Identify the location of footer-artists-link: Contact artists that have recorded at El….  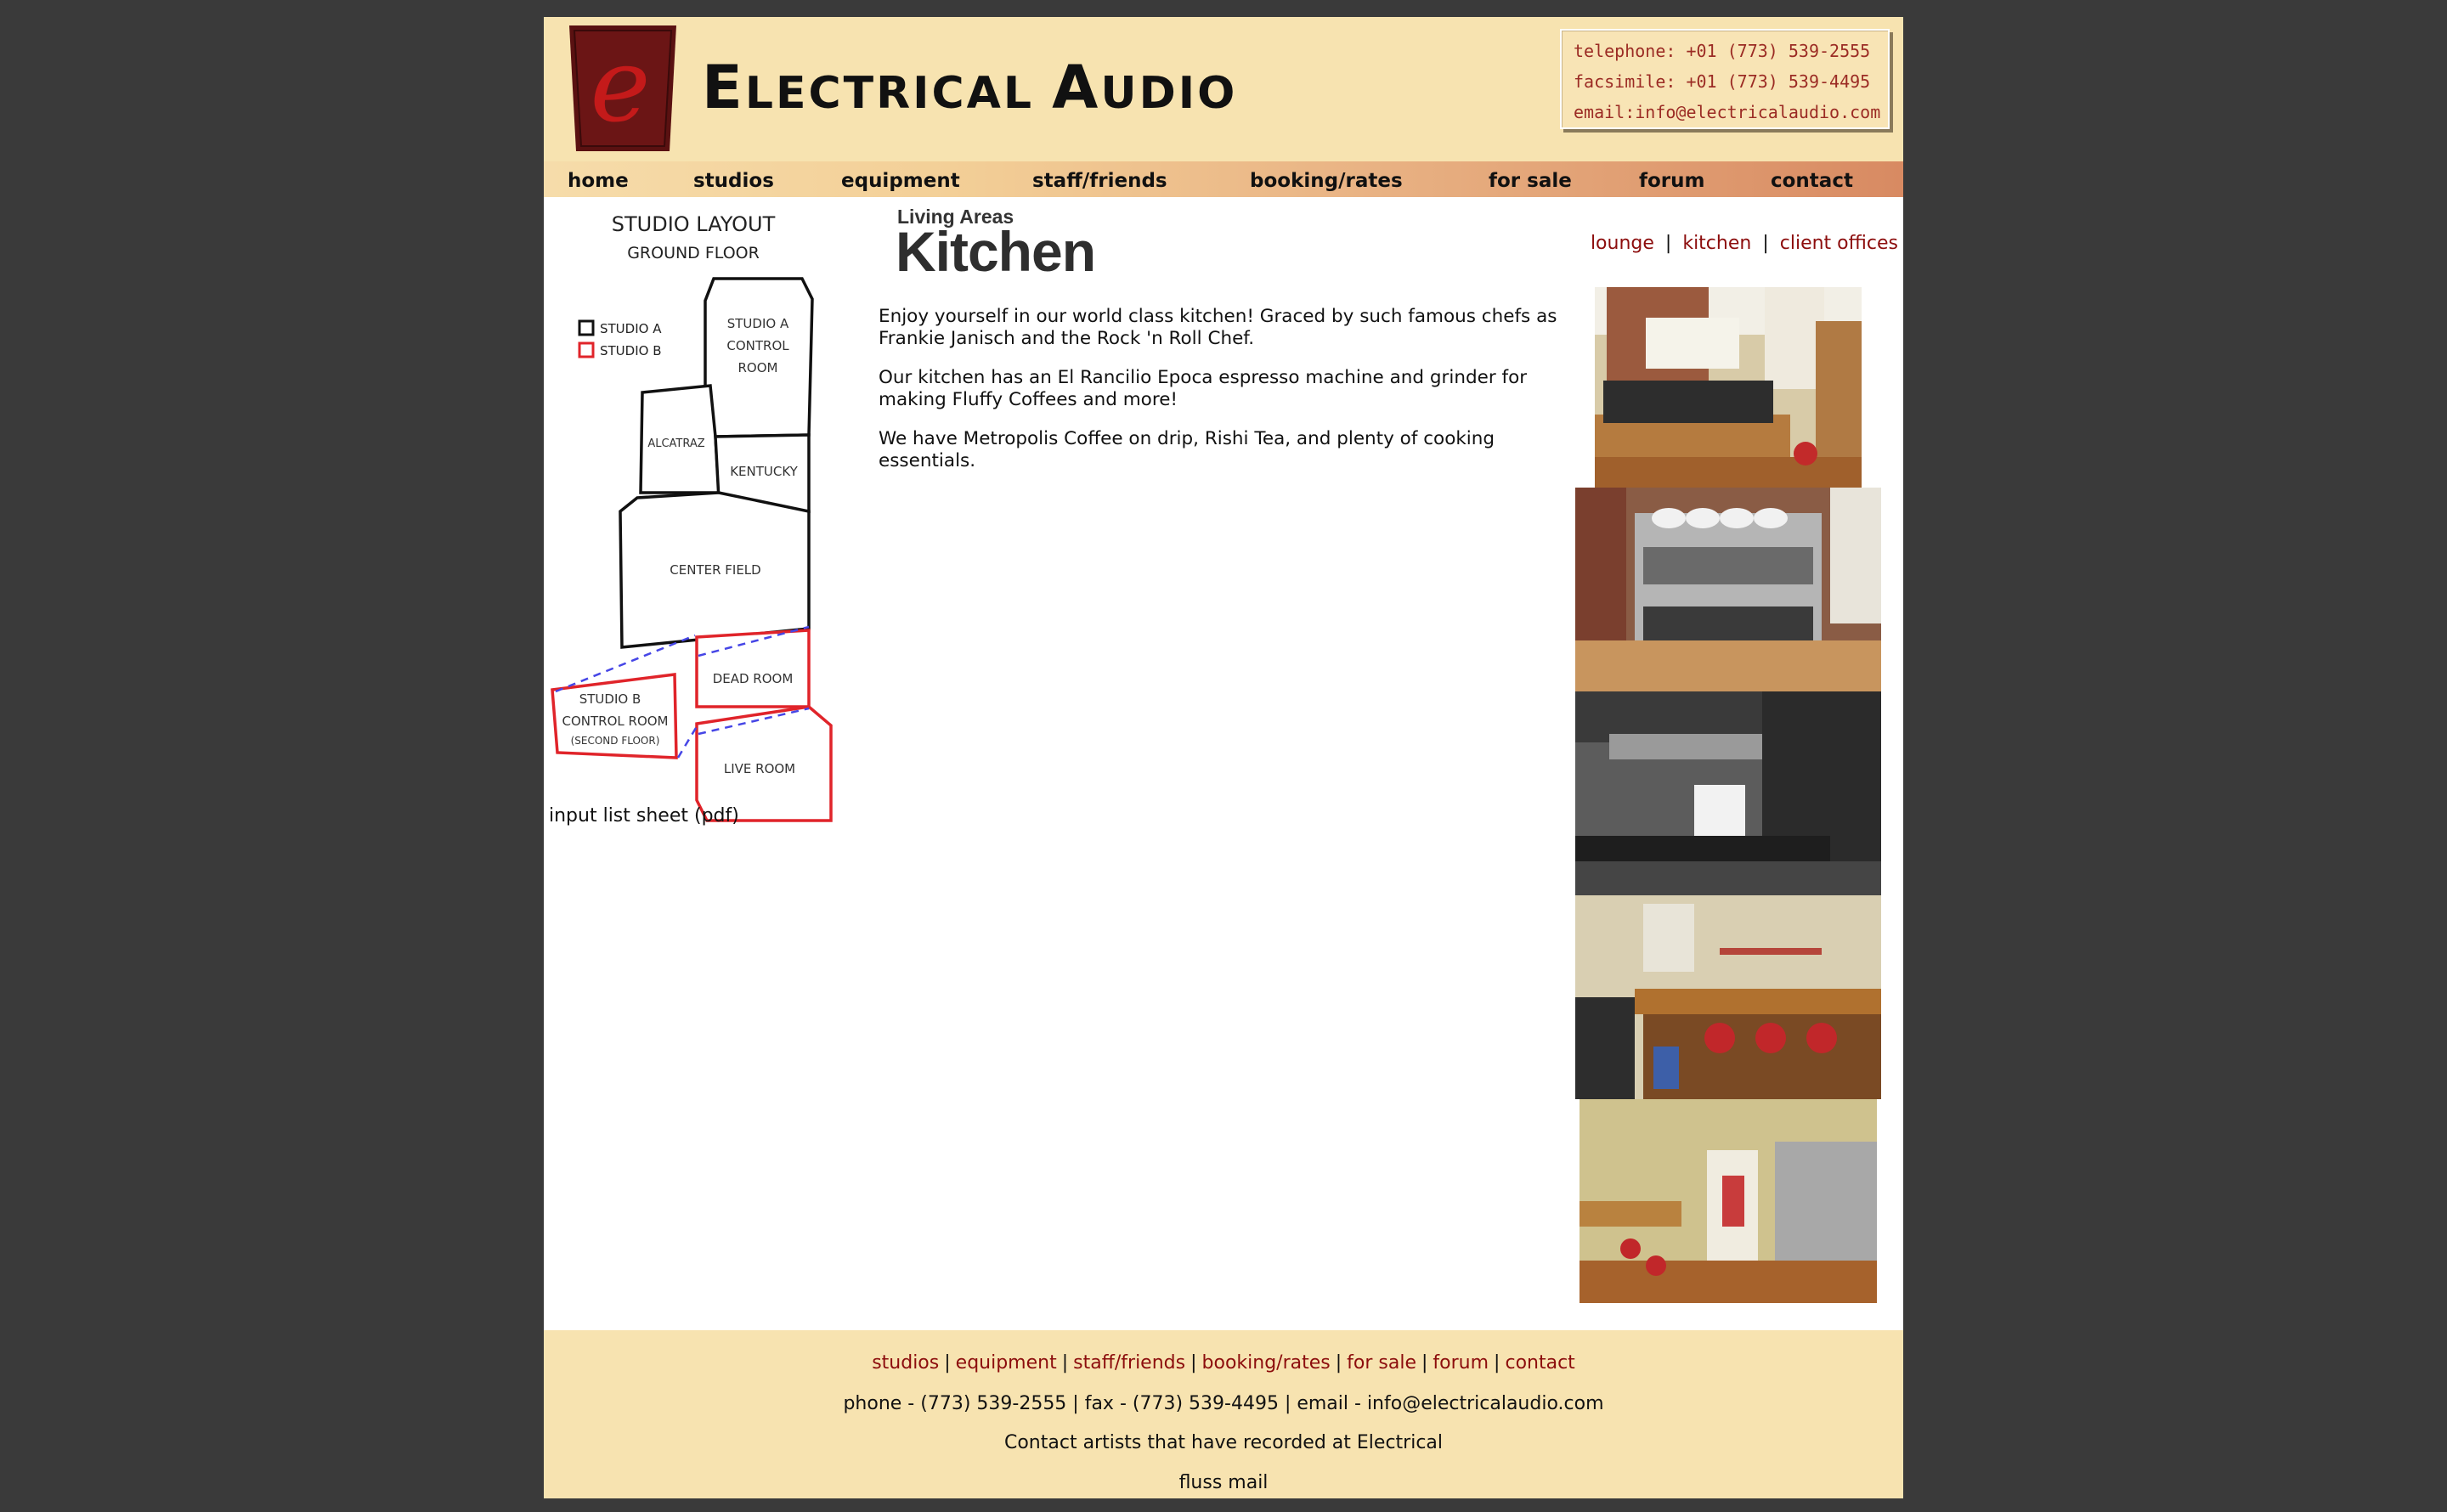
(1223, 1442).